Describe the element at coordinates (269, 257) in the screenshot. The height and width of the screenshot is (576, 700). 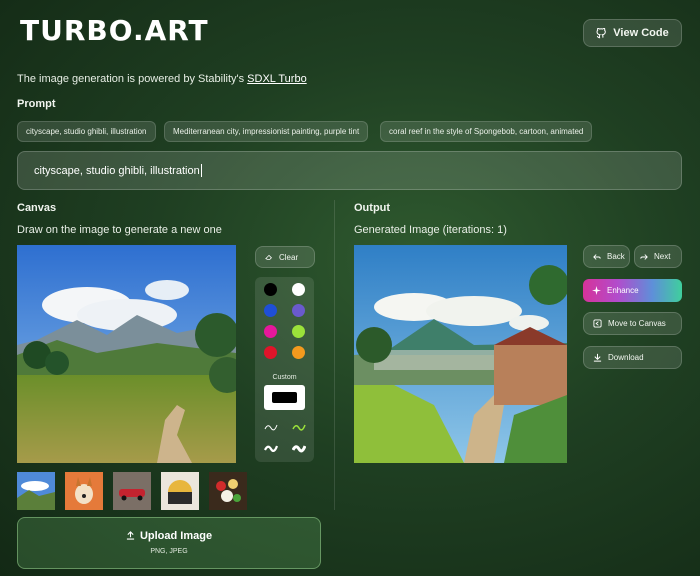
I see `eraser-icon` at that location.